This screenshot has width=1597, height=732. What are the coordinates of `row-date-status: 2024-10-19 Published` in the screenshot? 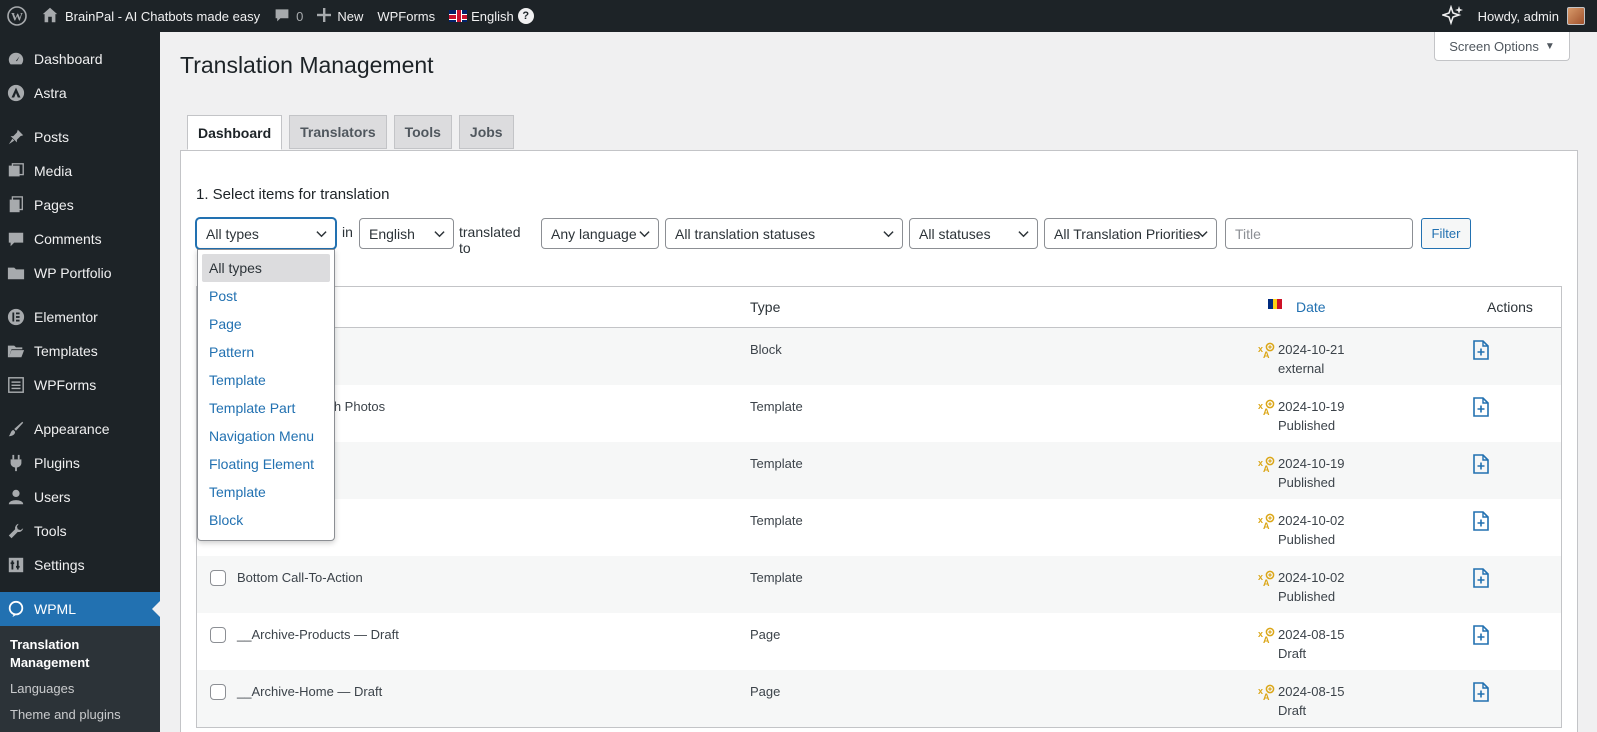 It's located at (1311, 473).